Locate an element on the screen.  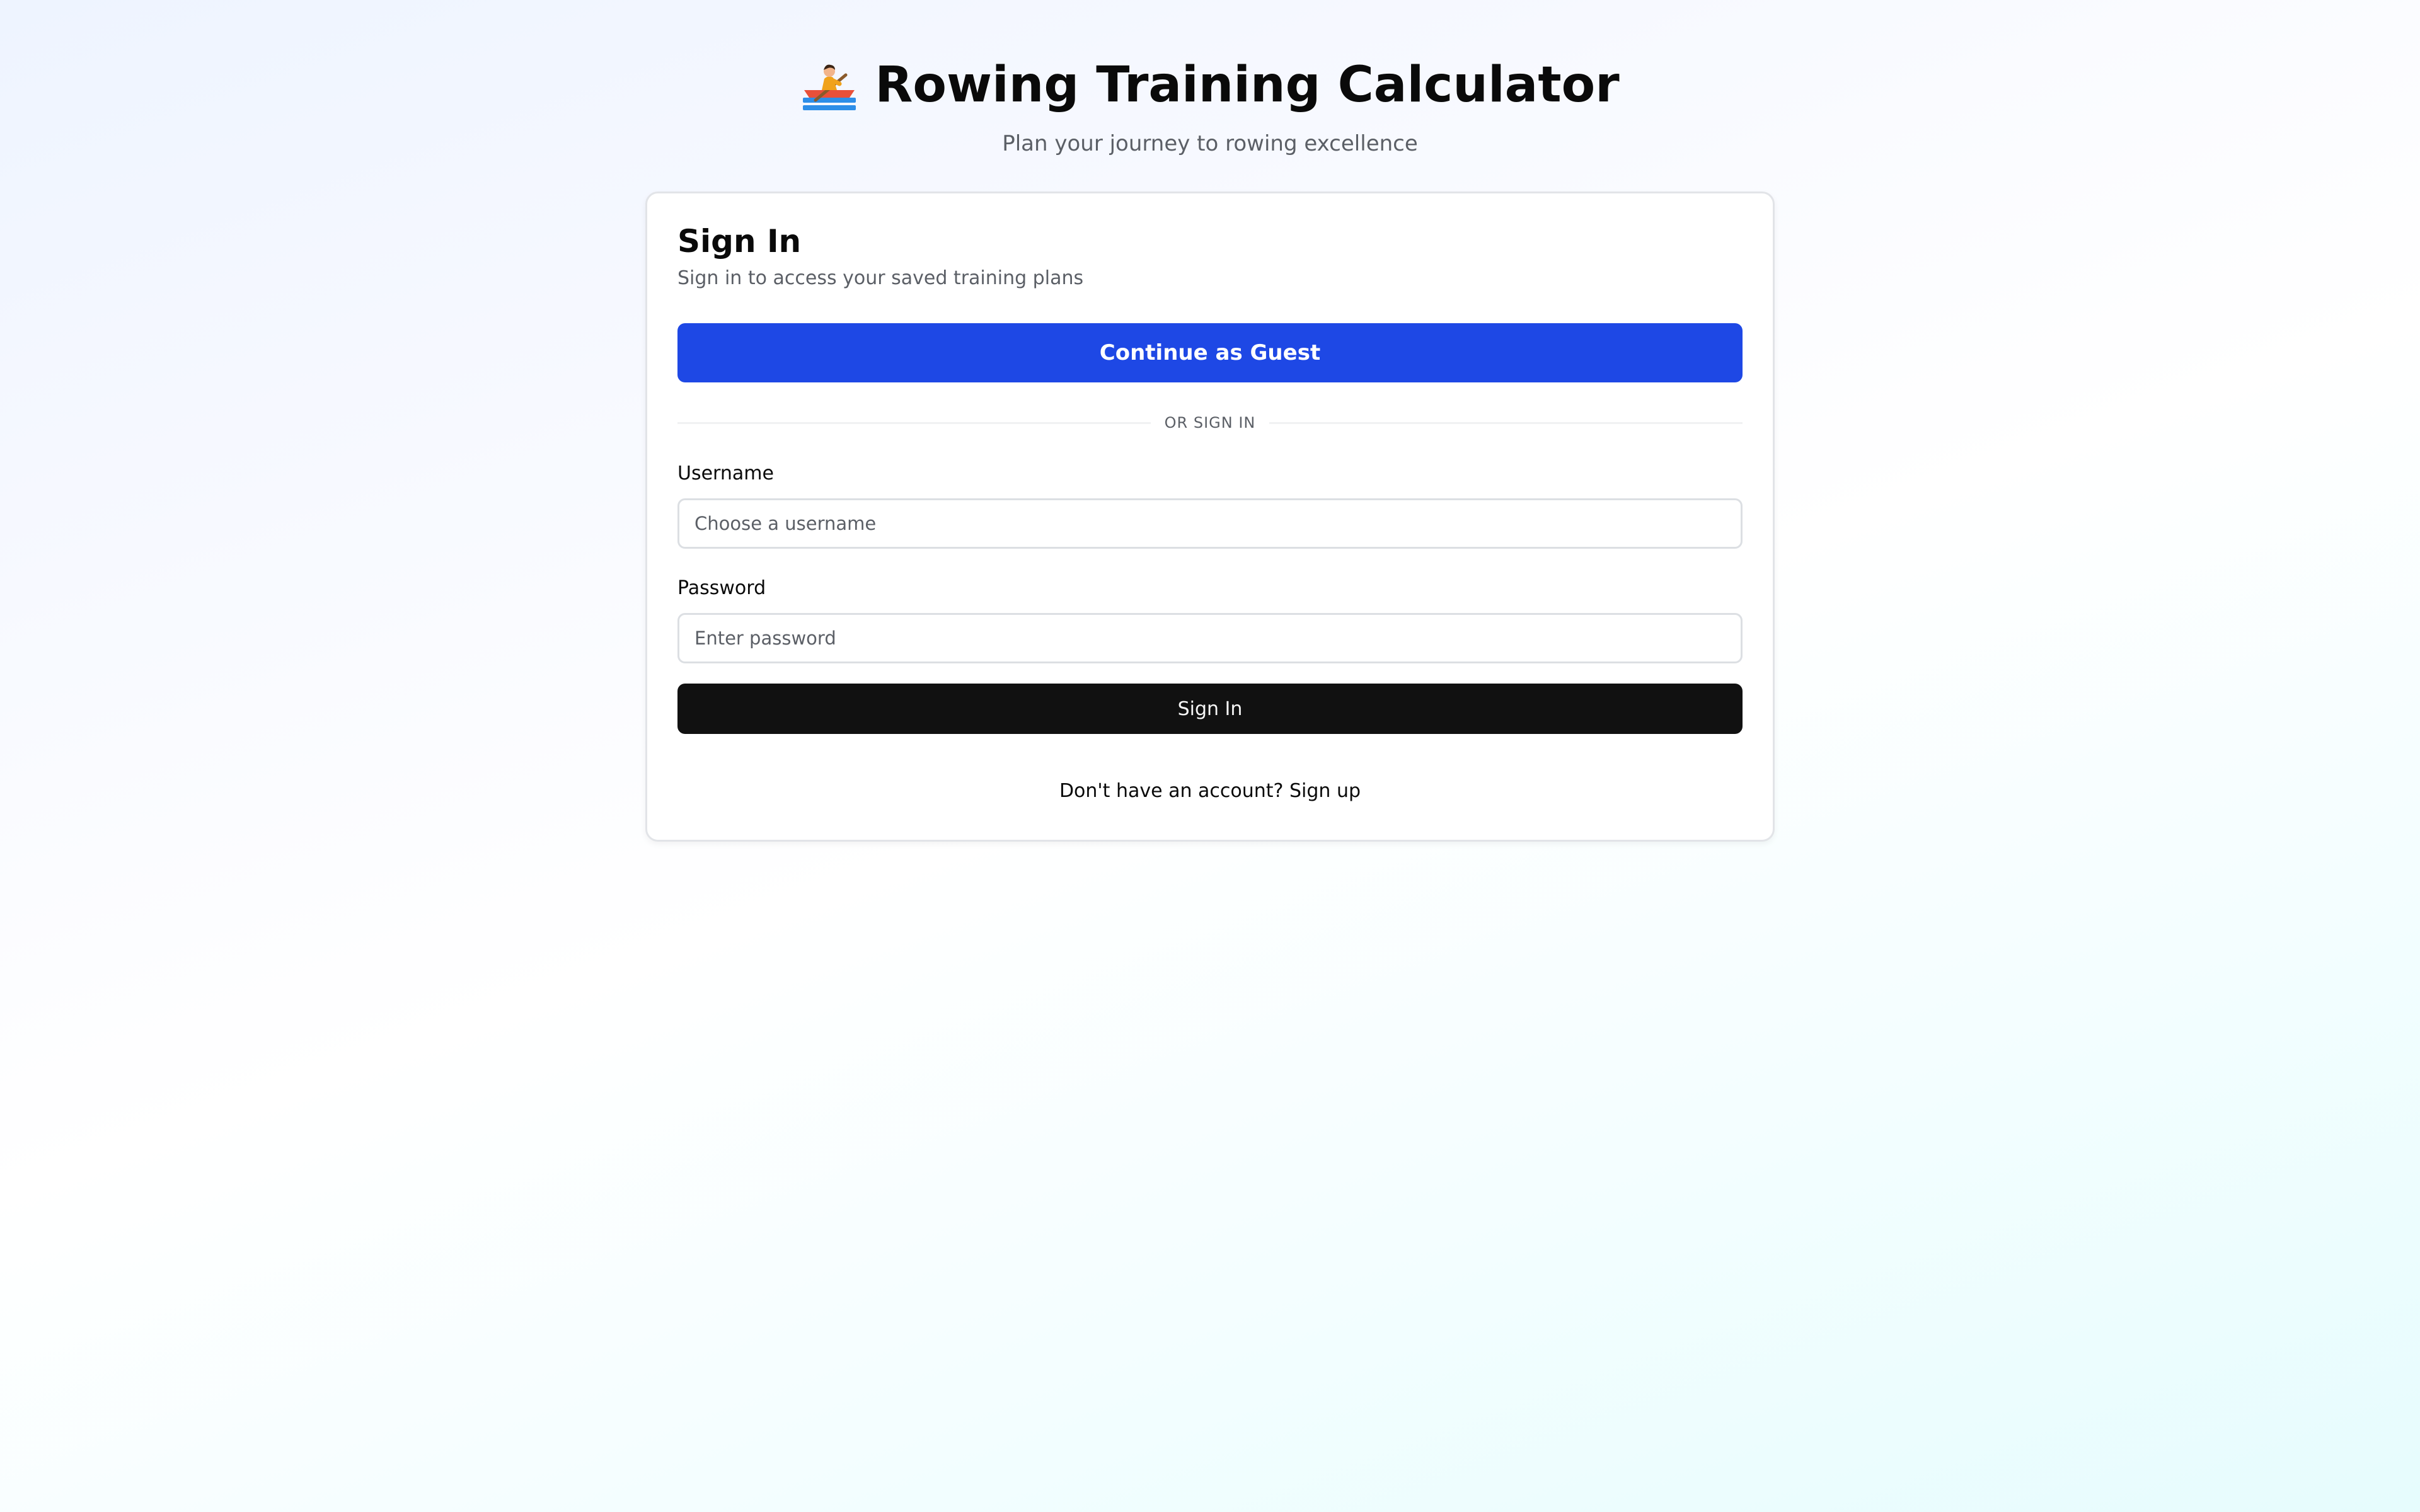
username-label: Username is located at coordinates (726, 473).